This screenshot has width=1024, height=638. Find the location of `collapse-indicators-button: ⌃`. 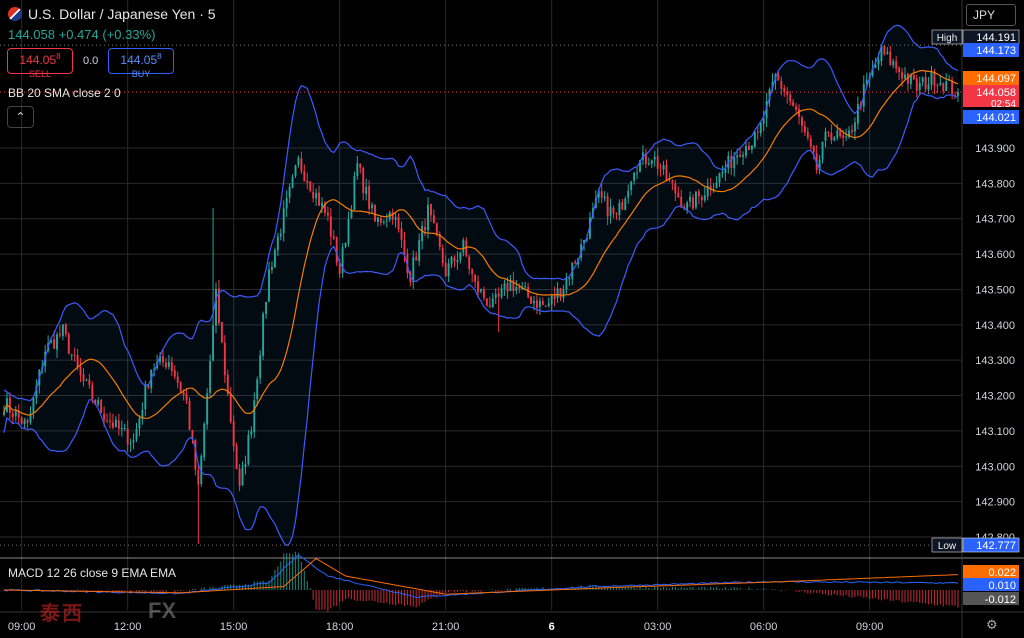

collapse-indicators-button: ⌃ is located at coordinates (20, 117).